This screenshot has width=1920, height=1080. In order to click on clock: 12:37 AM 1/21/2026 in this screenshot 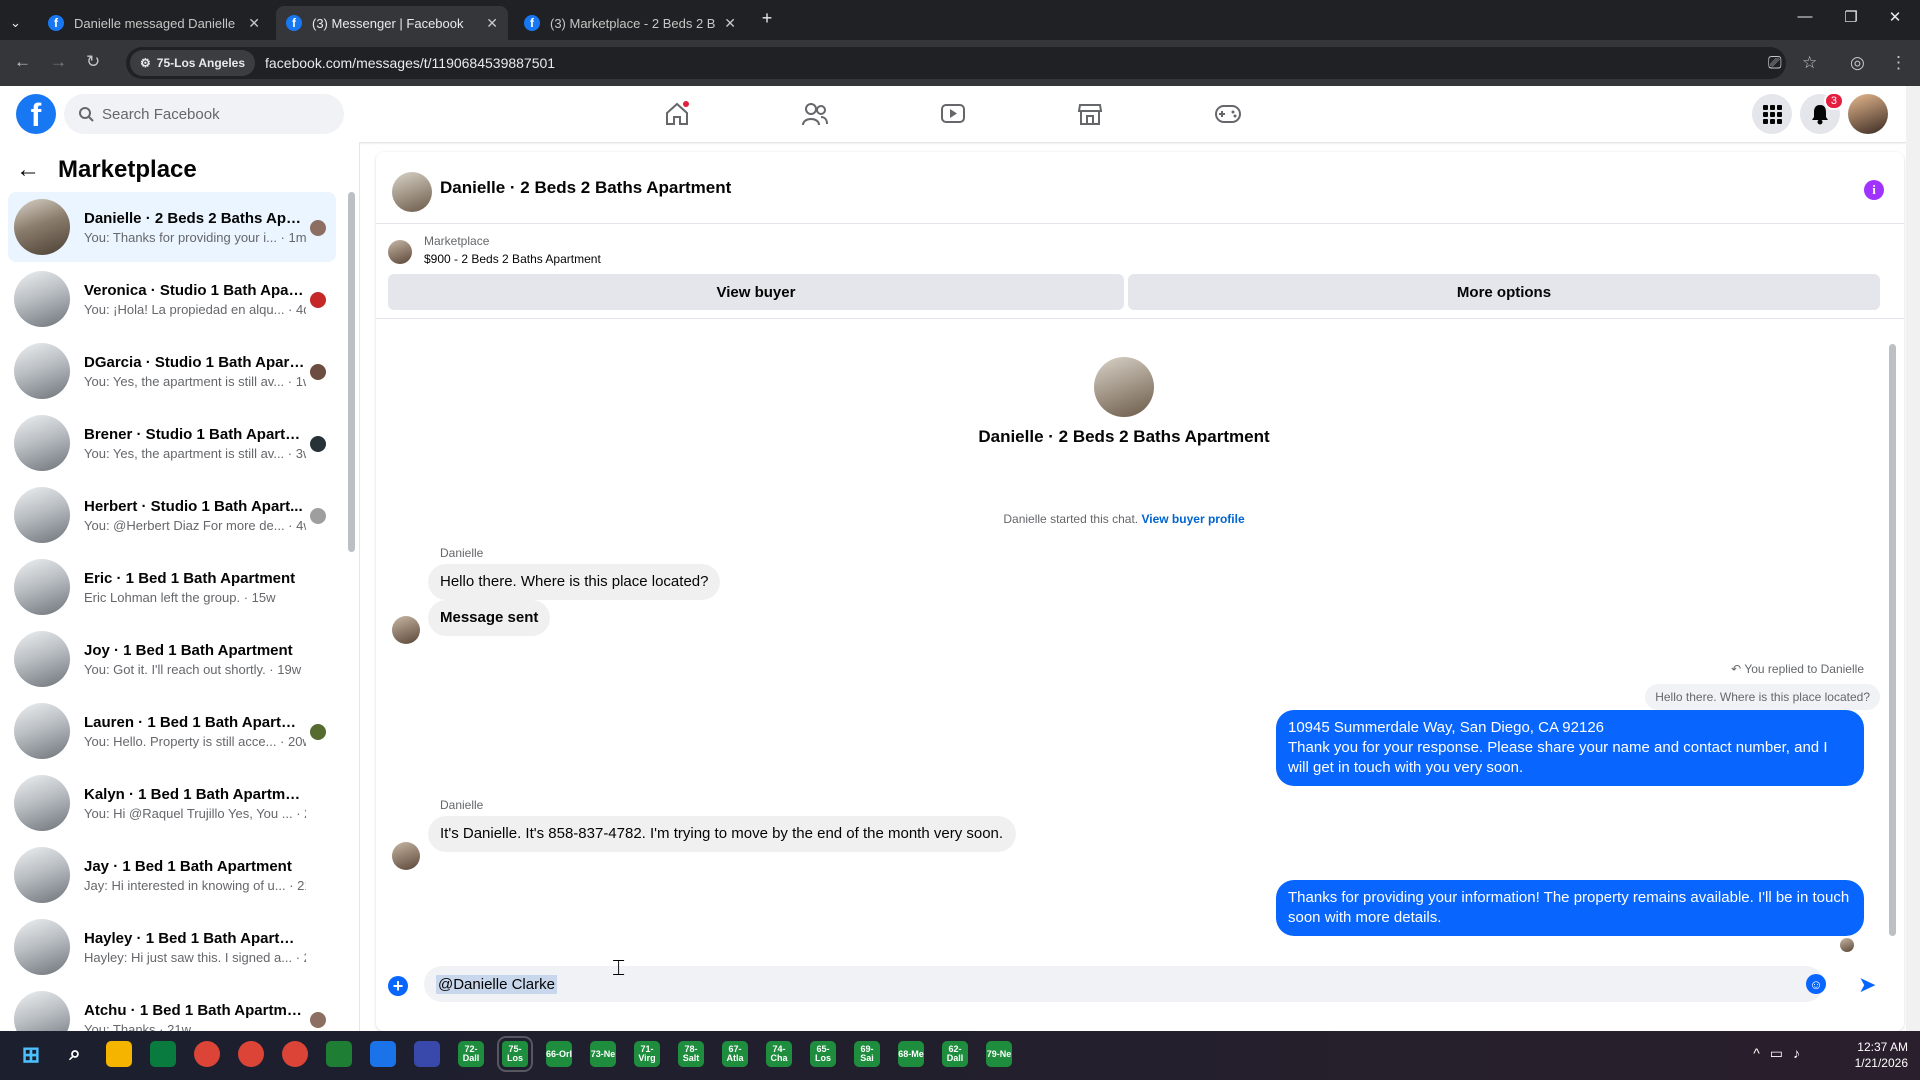, I will do `click(1881, 1055)`.